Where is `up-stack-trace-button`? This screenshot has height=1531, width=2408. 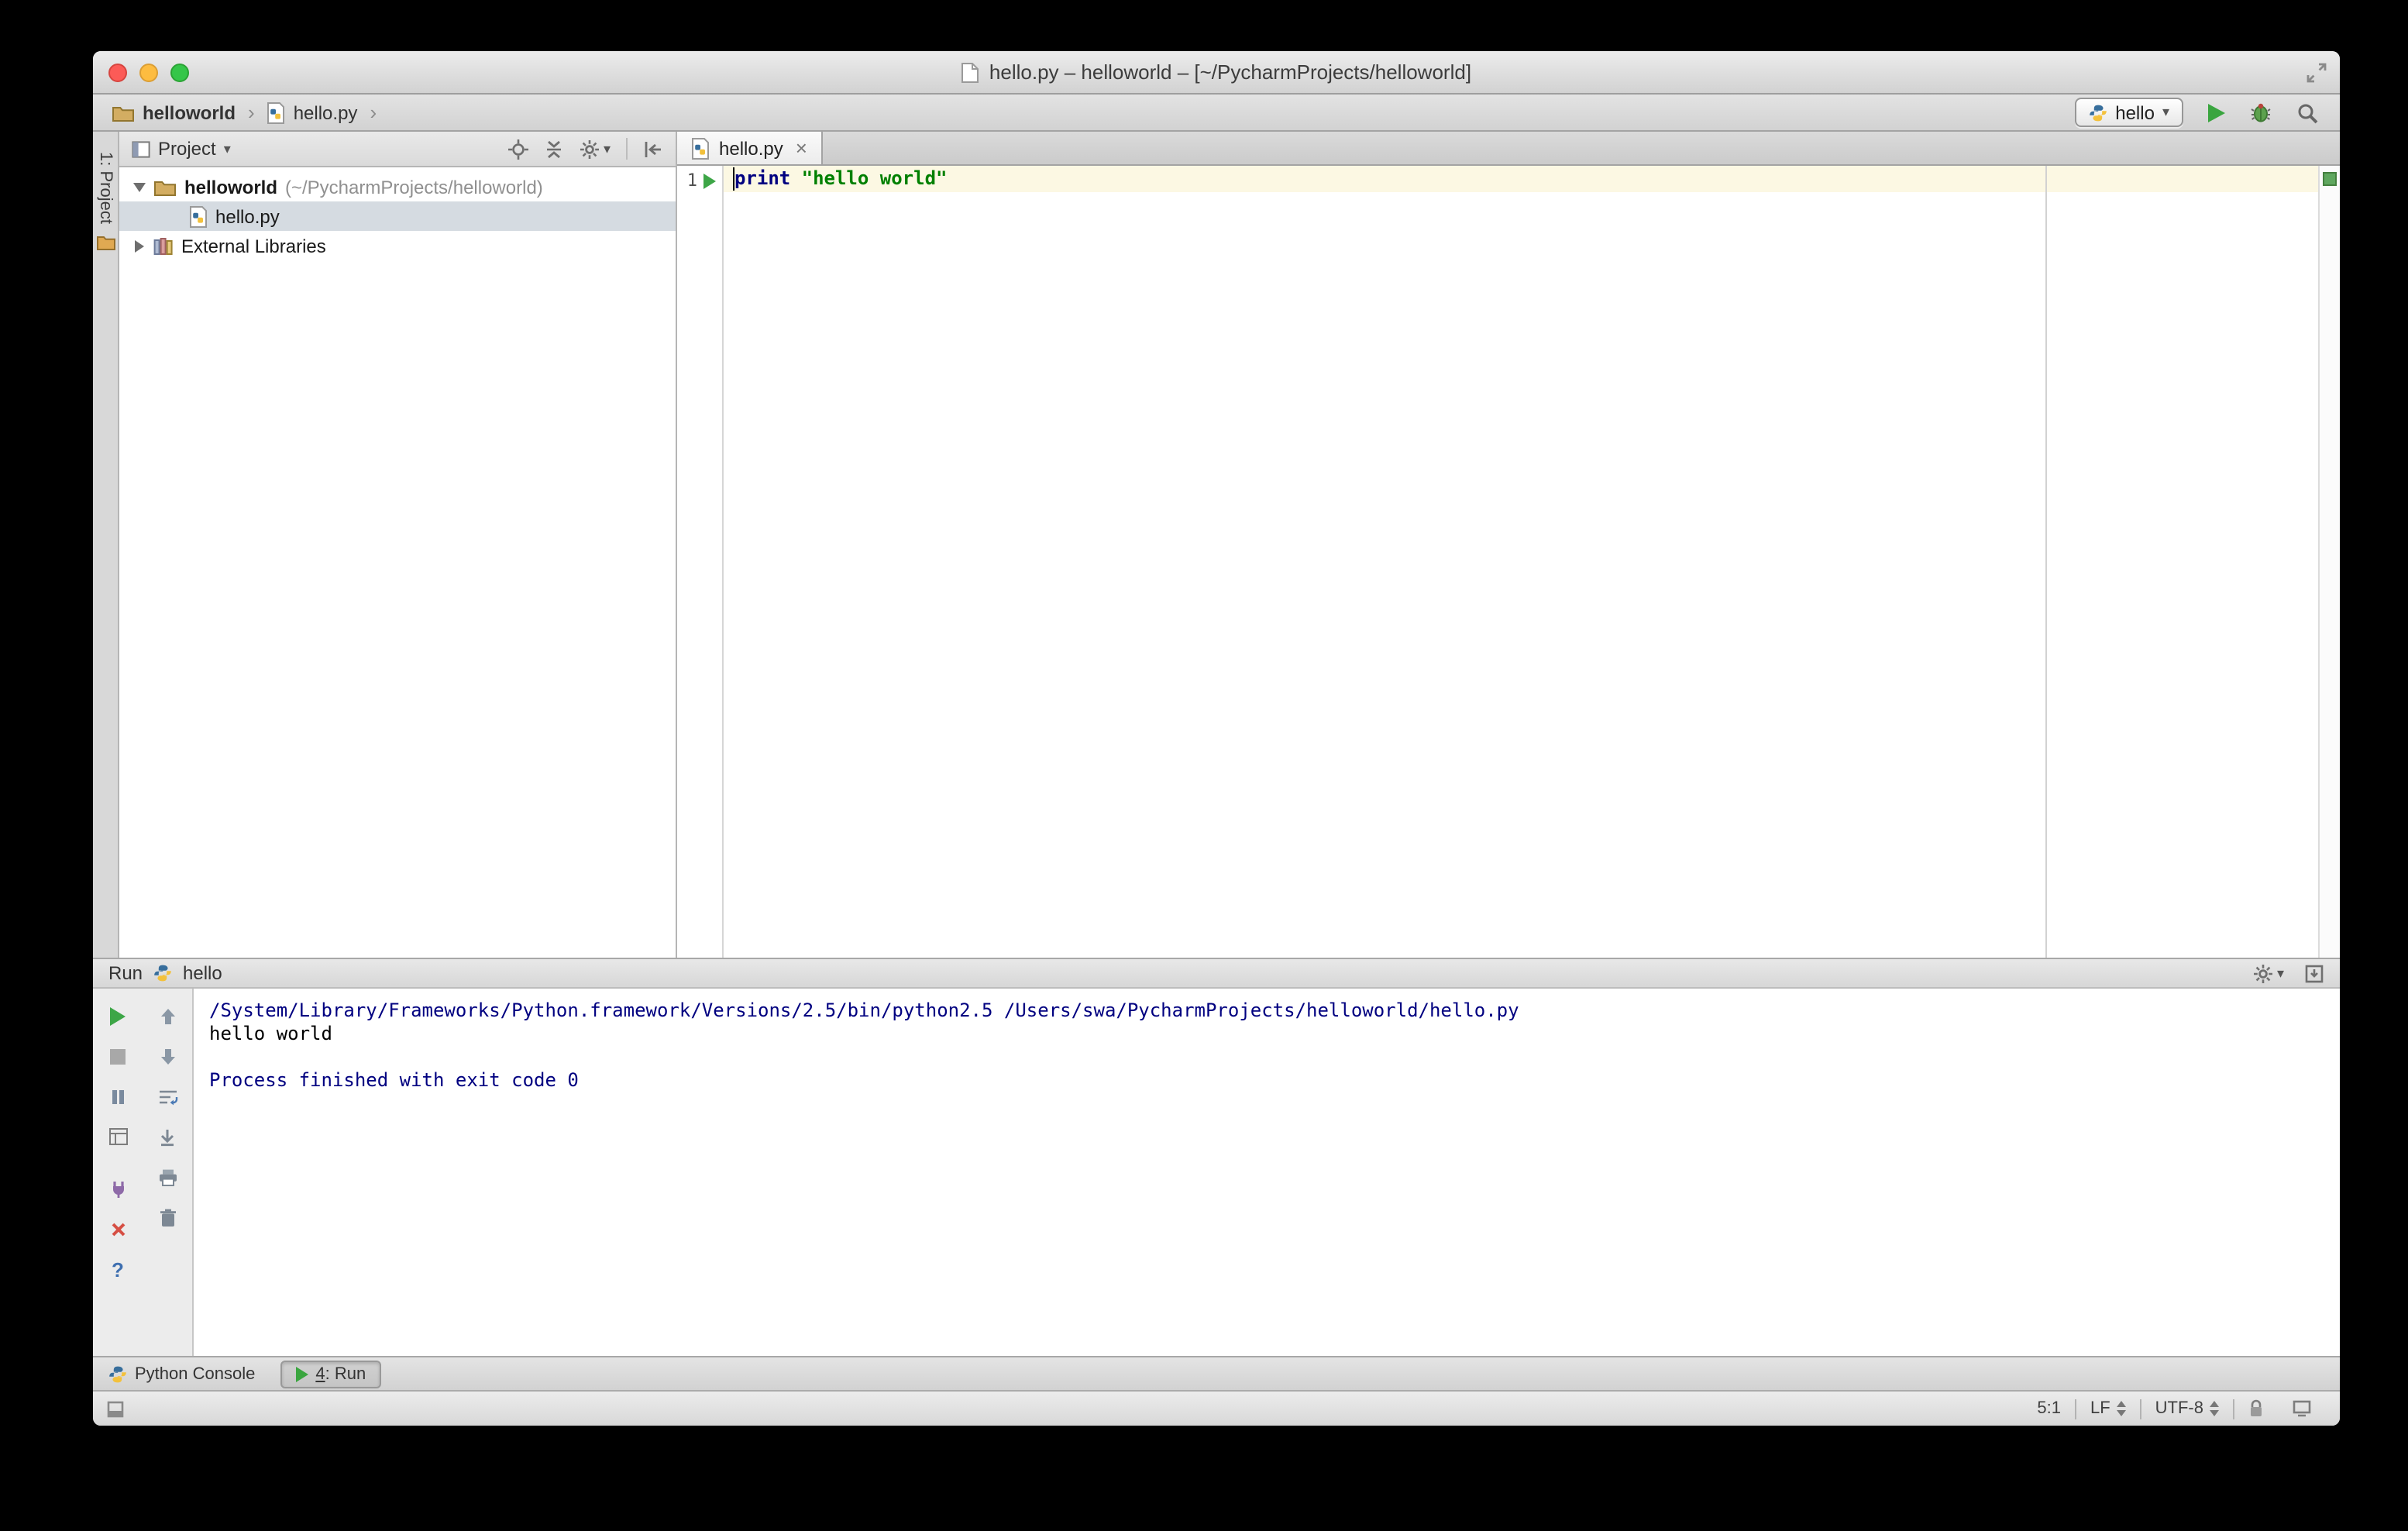 up-stack-trace-button is located at coordinates (167, 1015).